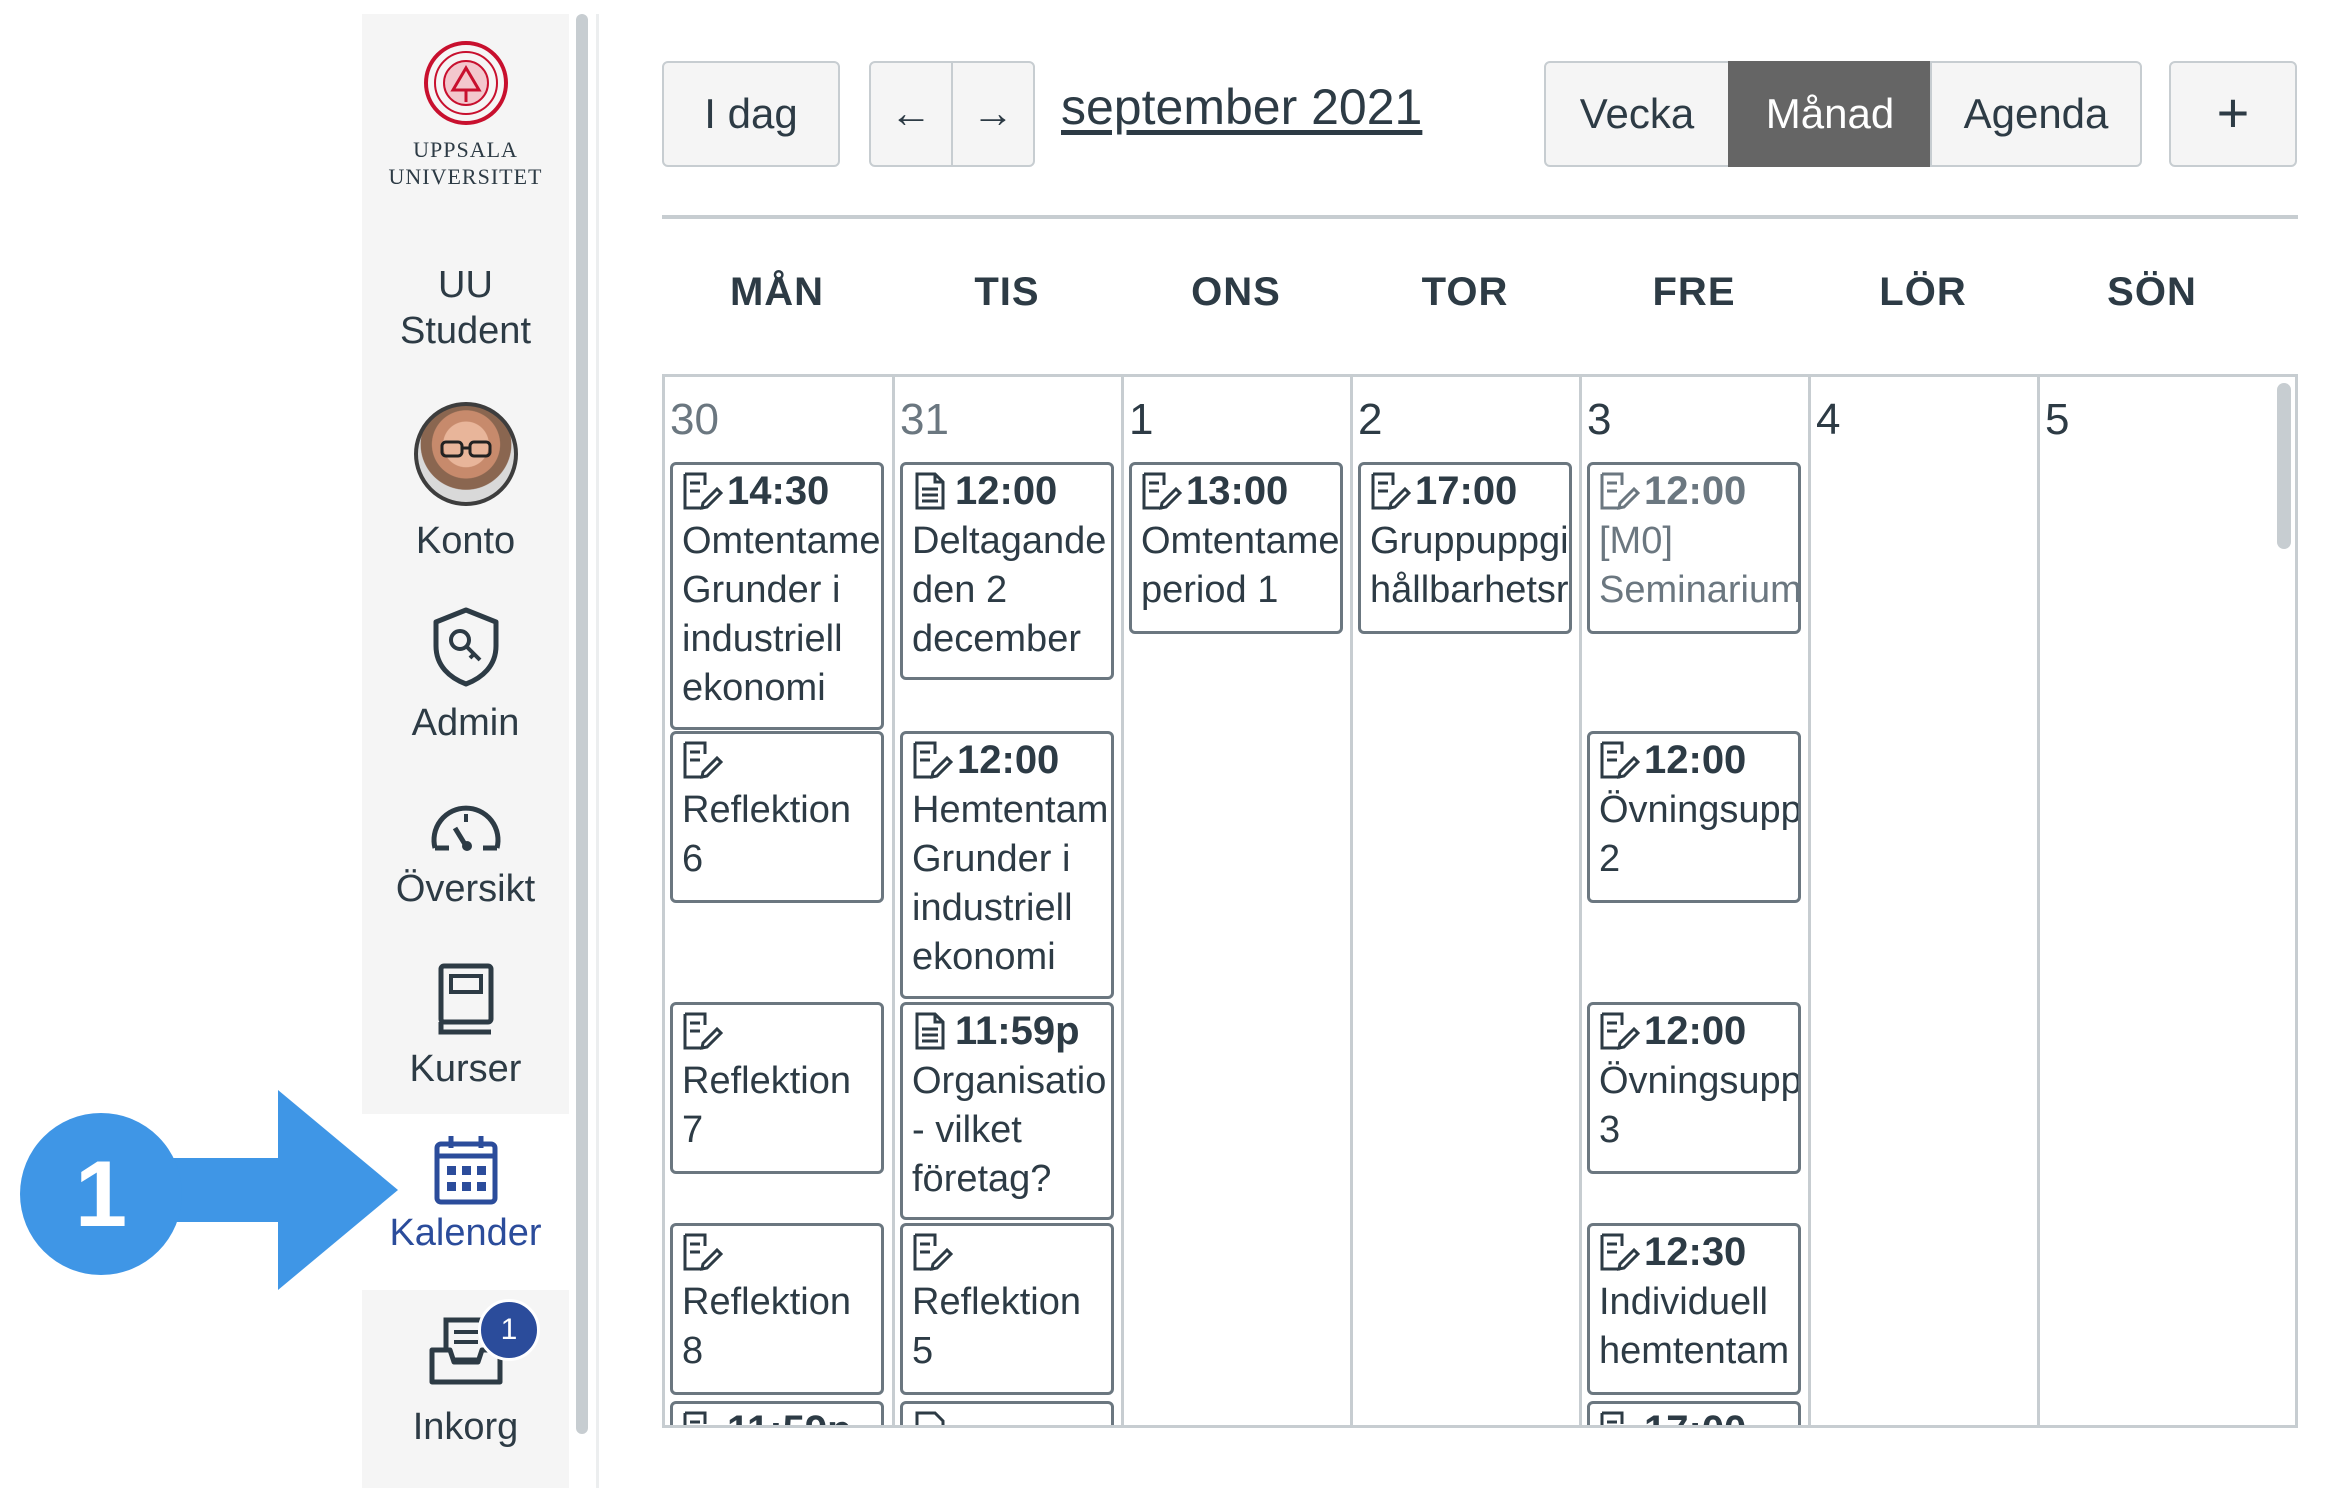 This screenshot has width=2346, height=1488. What do you see at coordinates (465, 828) in the screenshot?
I see `speedometer-icon` at bounding box center [465, 828].